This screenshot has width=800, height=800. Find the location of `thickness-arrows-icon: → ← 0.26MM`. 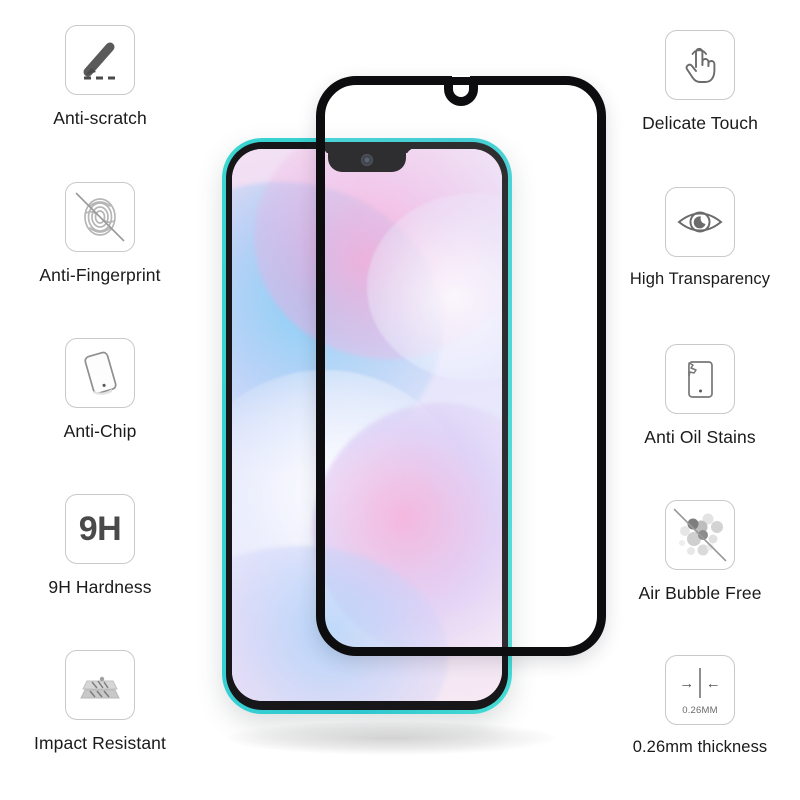

thickness-arrows-icon: → ← 0.26MM is located at coordinates (700, 690).